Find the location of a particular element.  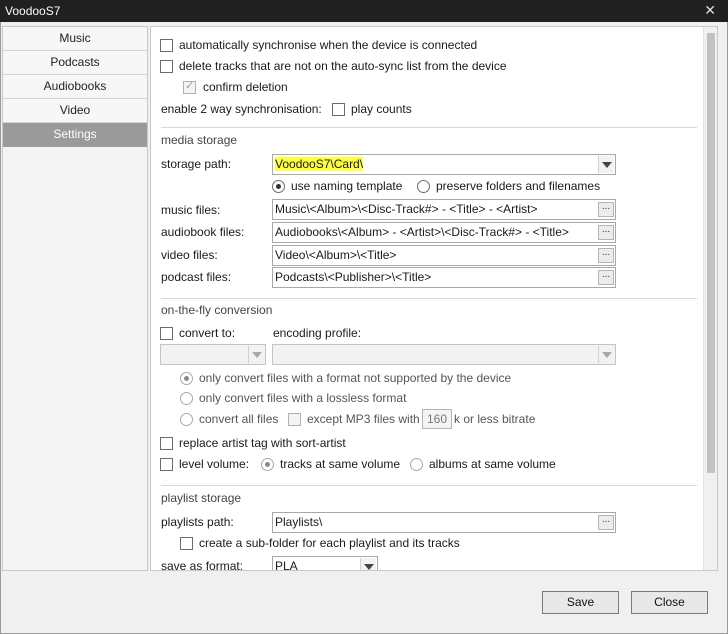

checkmark-icon: ✓ is located at coordinates (190, 86).